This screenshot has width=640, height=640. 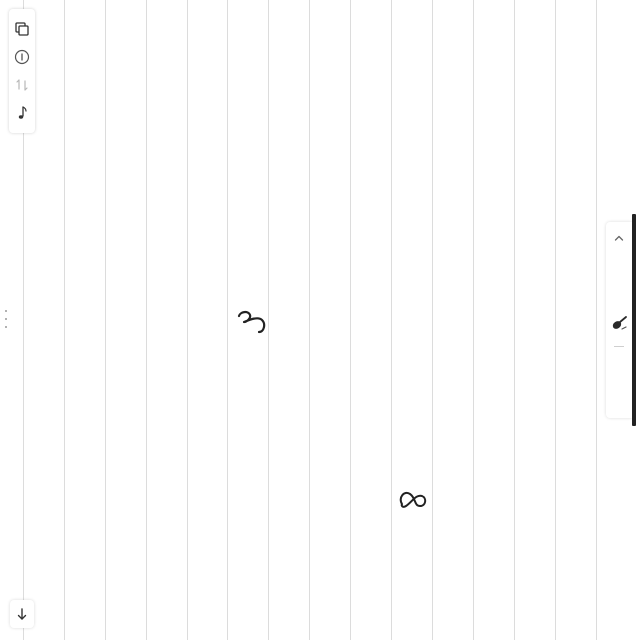 I want to click on arrow-down-icon, so click(x=22, y=614).